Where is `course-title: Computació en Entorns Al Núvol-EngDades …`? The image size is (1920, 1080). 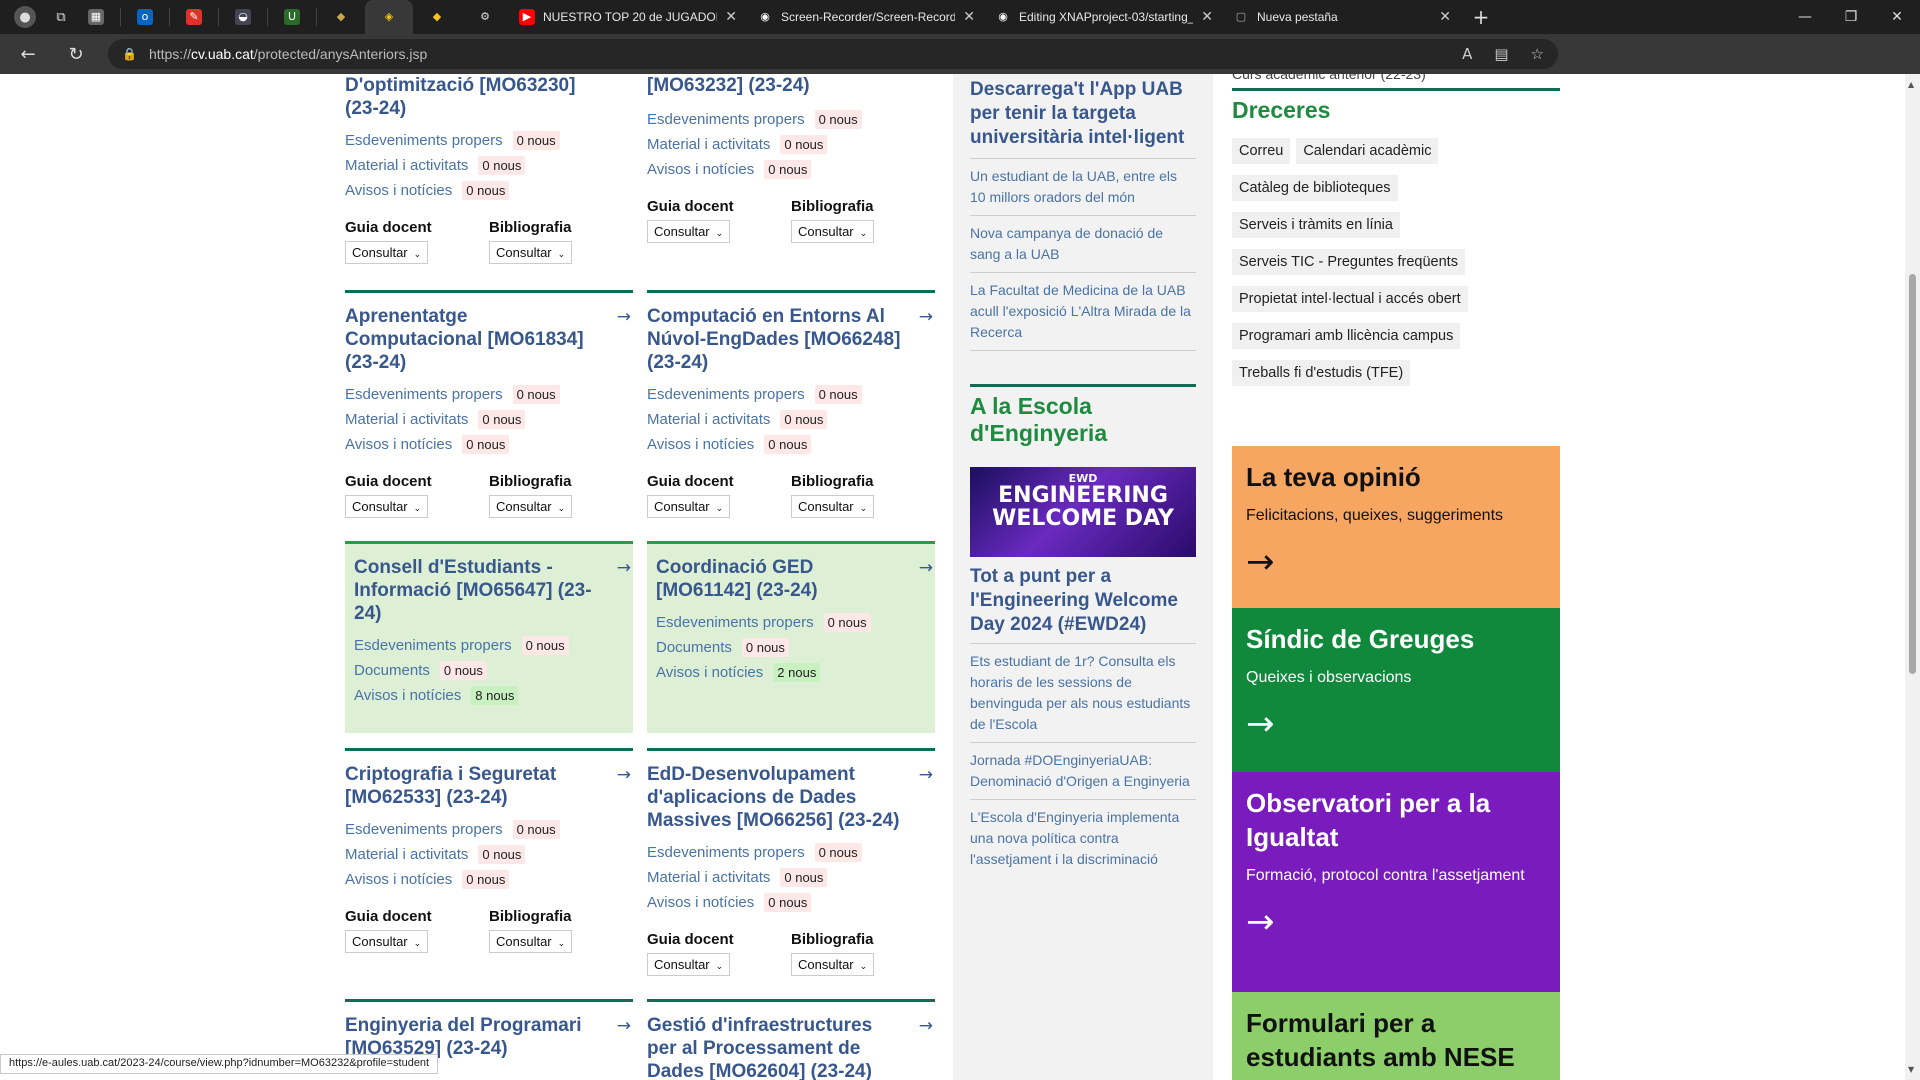 course-title: Computació en Entorns Al Núvol-EngDades … is located at coordinates (791, 333).